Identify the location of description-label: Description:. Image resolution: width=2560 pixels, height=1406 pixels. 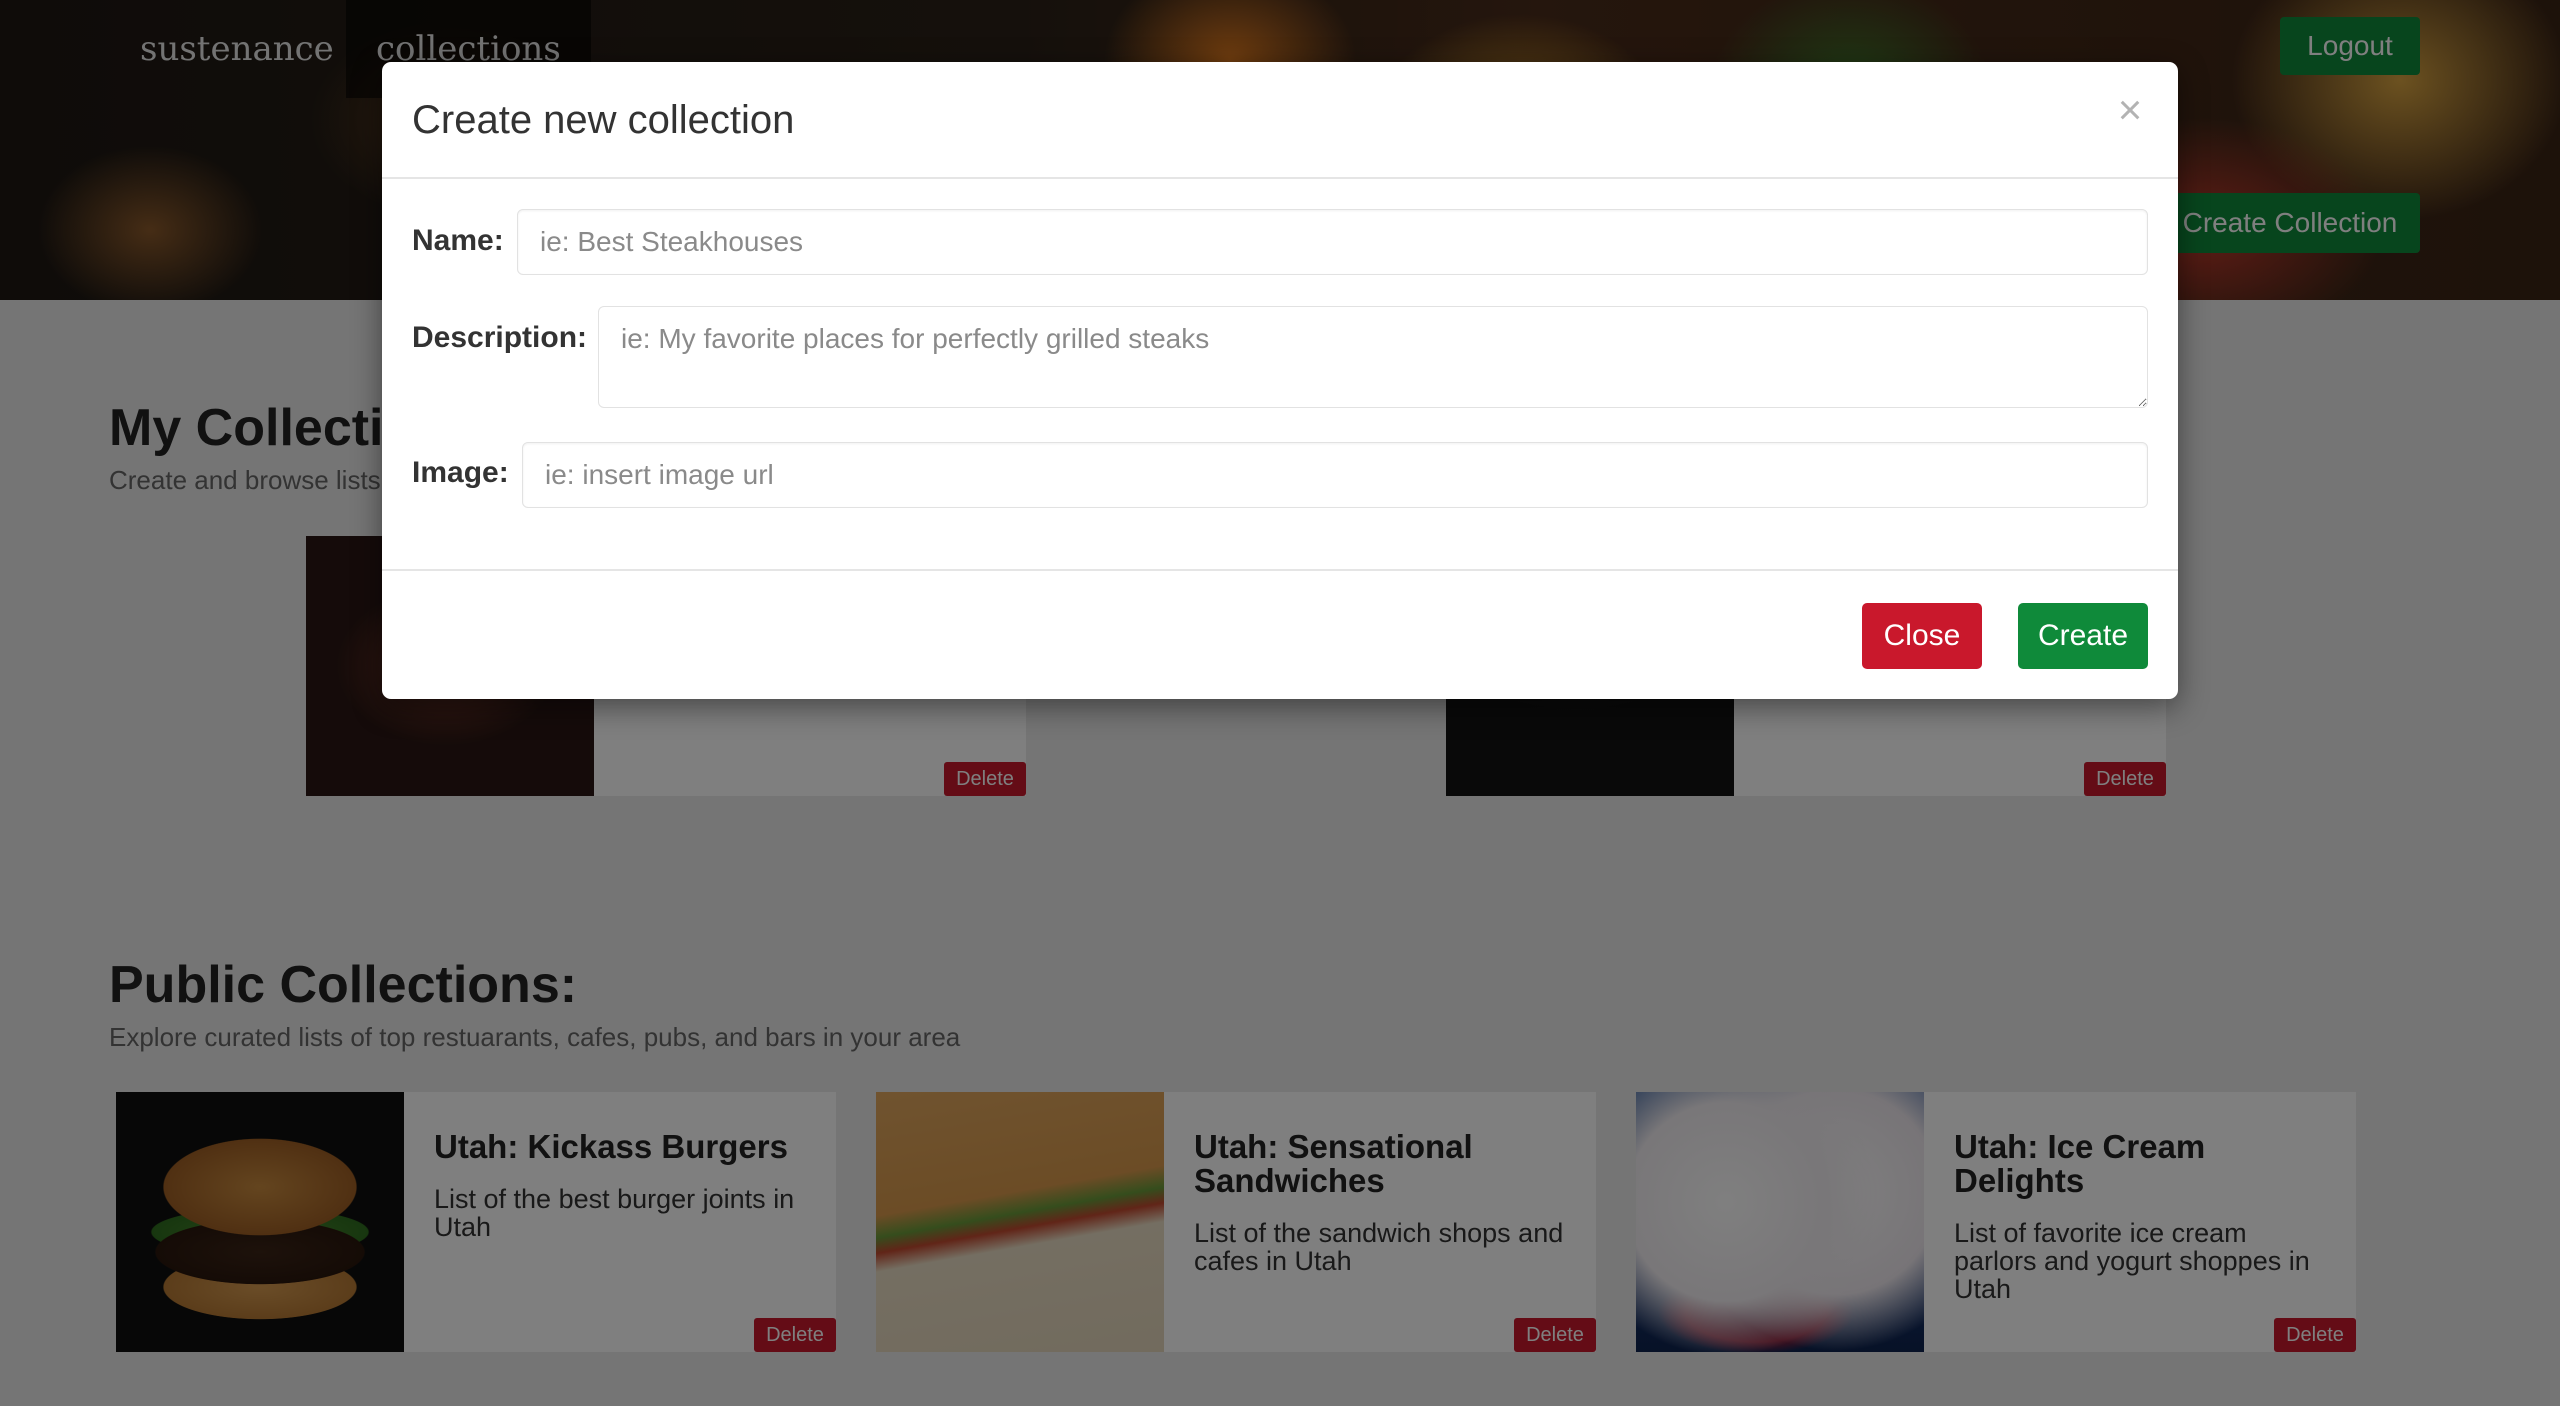
(500, 337).